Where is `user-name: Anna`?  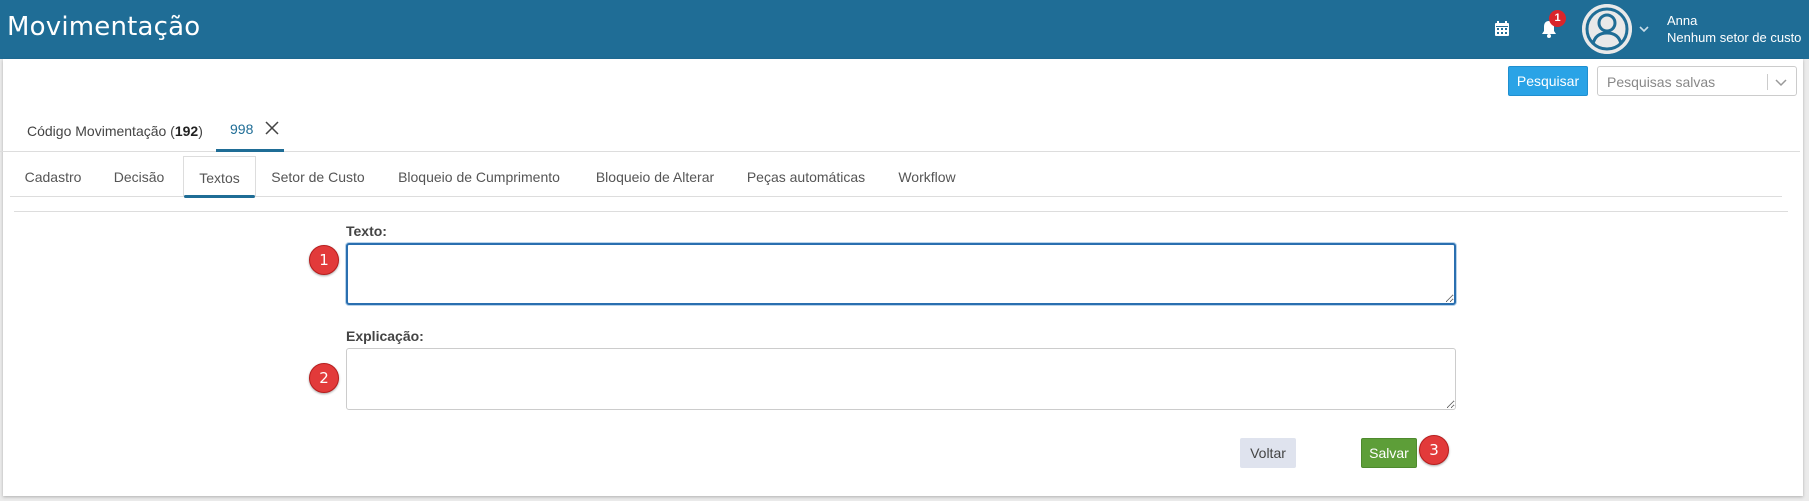 user-name: Anna is located at coordinates (1682, 20).